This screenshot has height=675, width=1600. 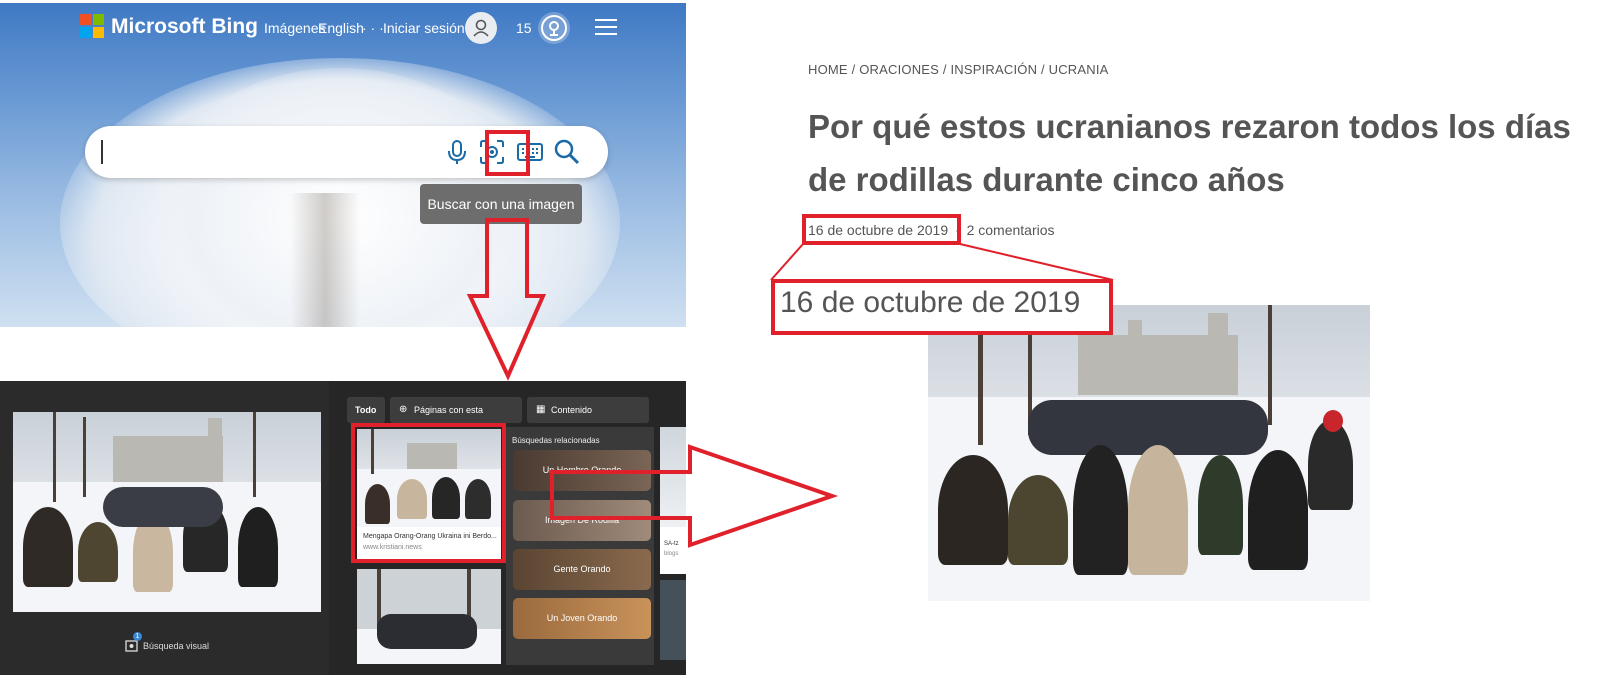 What do you see at coordinates (1036, 262) in the screenshot?
I see `zoom-connector-right` at bounding box center [1036, 262].